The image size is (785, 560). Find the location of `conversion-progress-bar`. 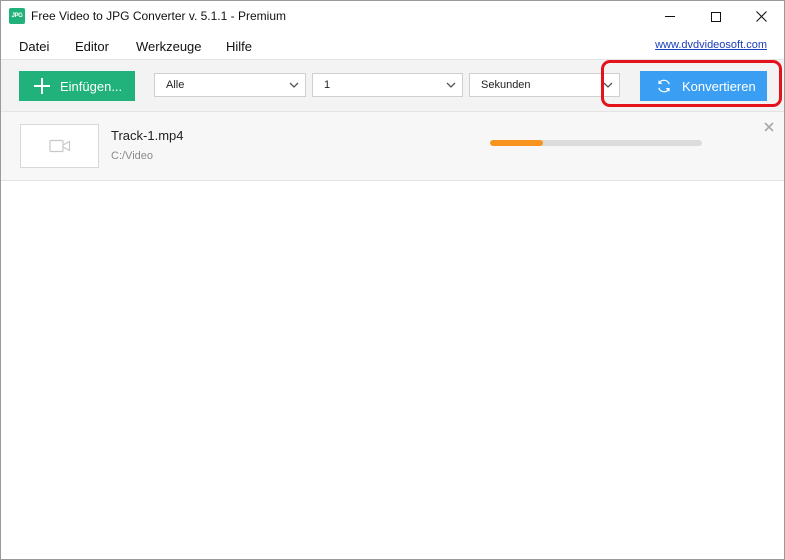

conversion-progress-bar is located at coordinates (596, 143).